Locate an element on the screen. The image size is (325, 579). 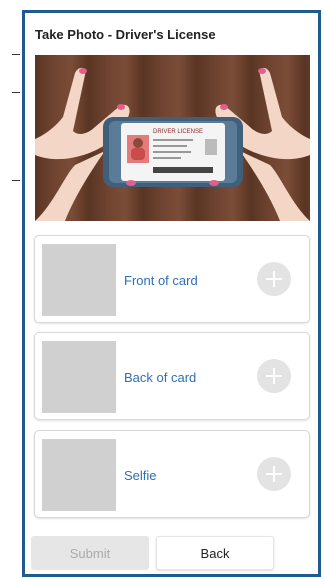
front-card-thumbnail is located at coordinates (79, 280).